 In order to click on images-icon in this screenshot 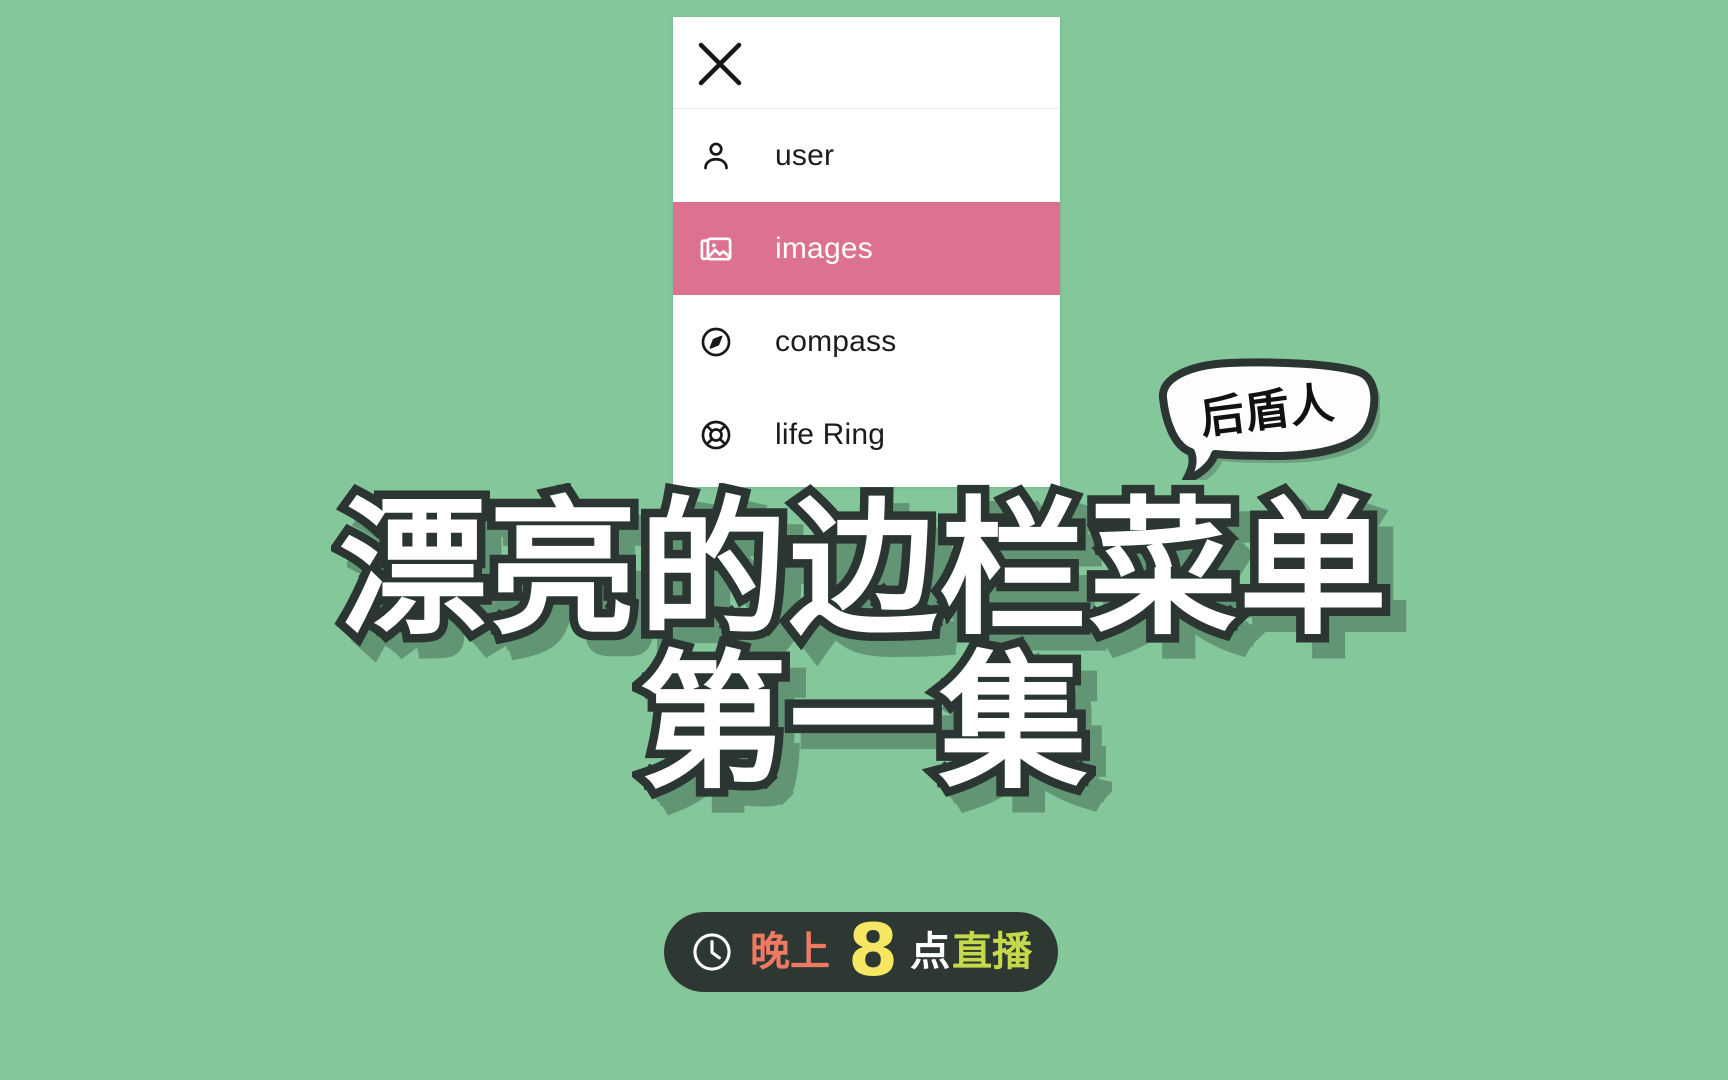, I will do `click(716, 249)`.